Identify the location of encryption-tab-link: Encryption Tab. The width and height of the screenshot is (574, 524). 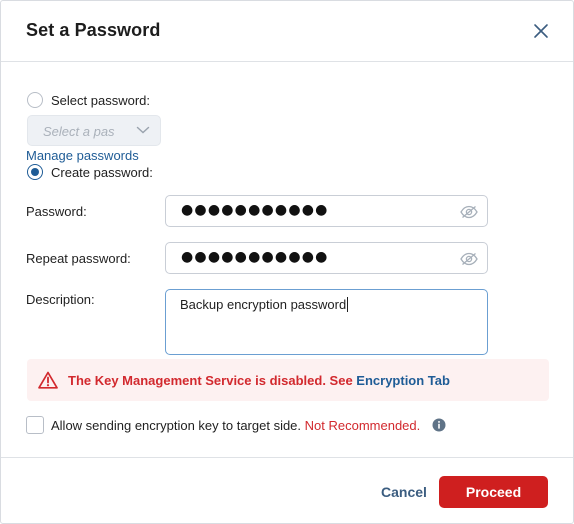
(403, 380).